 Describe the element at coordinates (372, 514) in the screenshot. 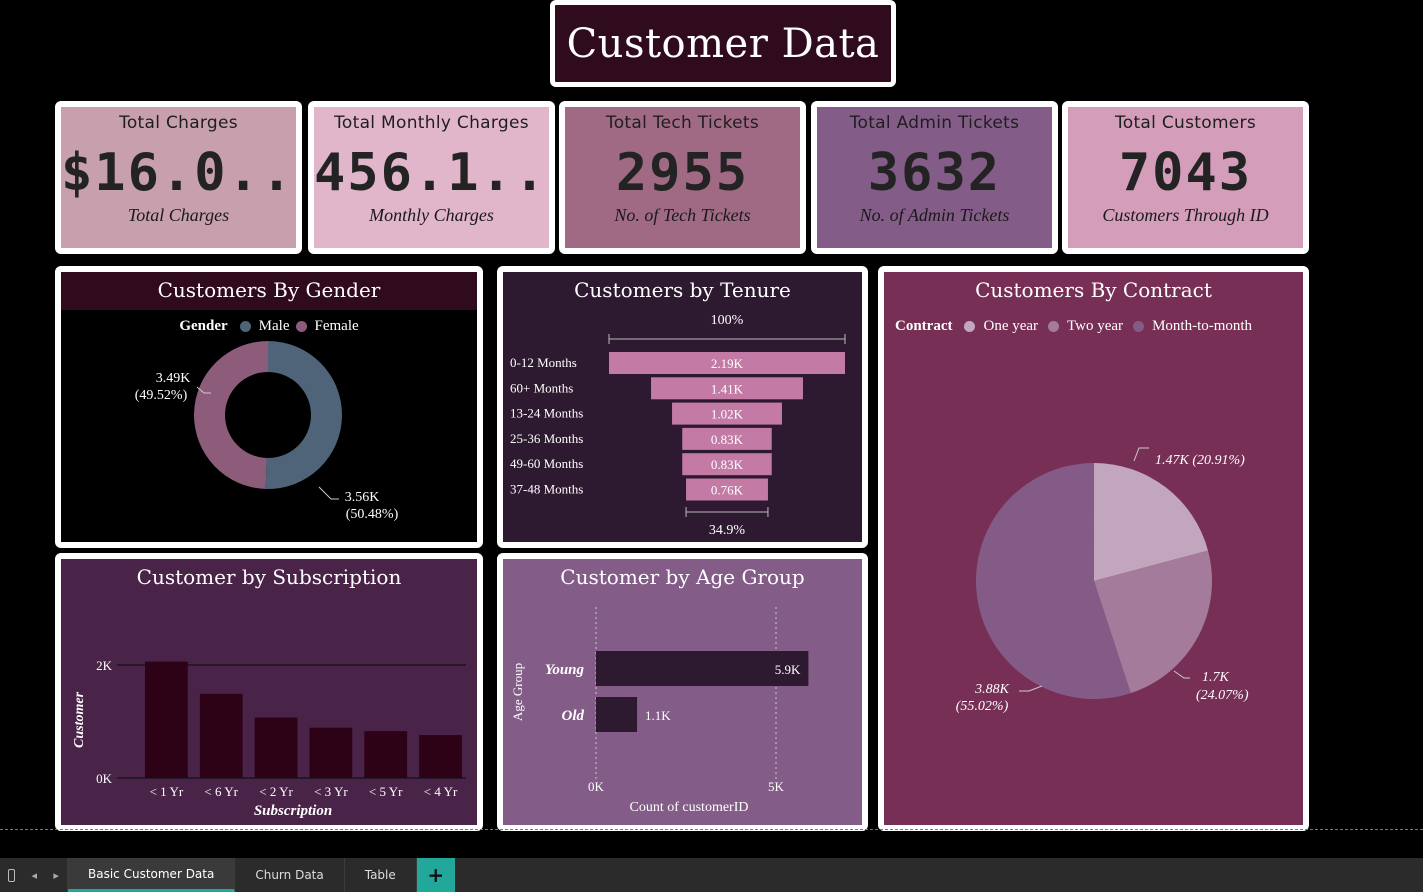

I see `male-pct-label: (50.48%)` at that location.